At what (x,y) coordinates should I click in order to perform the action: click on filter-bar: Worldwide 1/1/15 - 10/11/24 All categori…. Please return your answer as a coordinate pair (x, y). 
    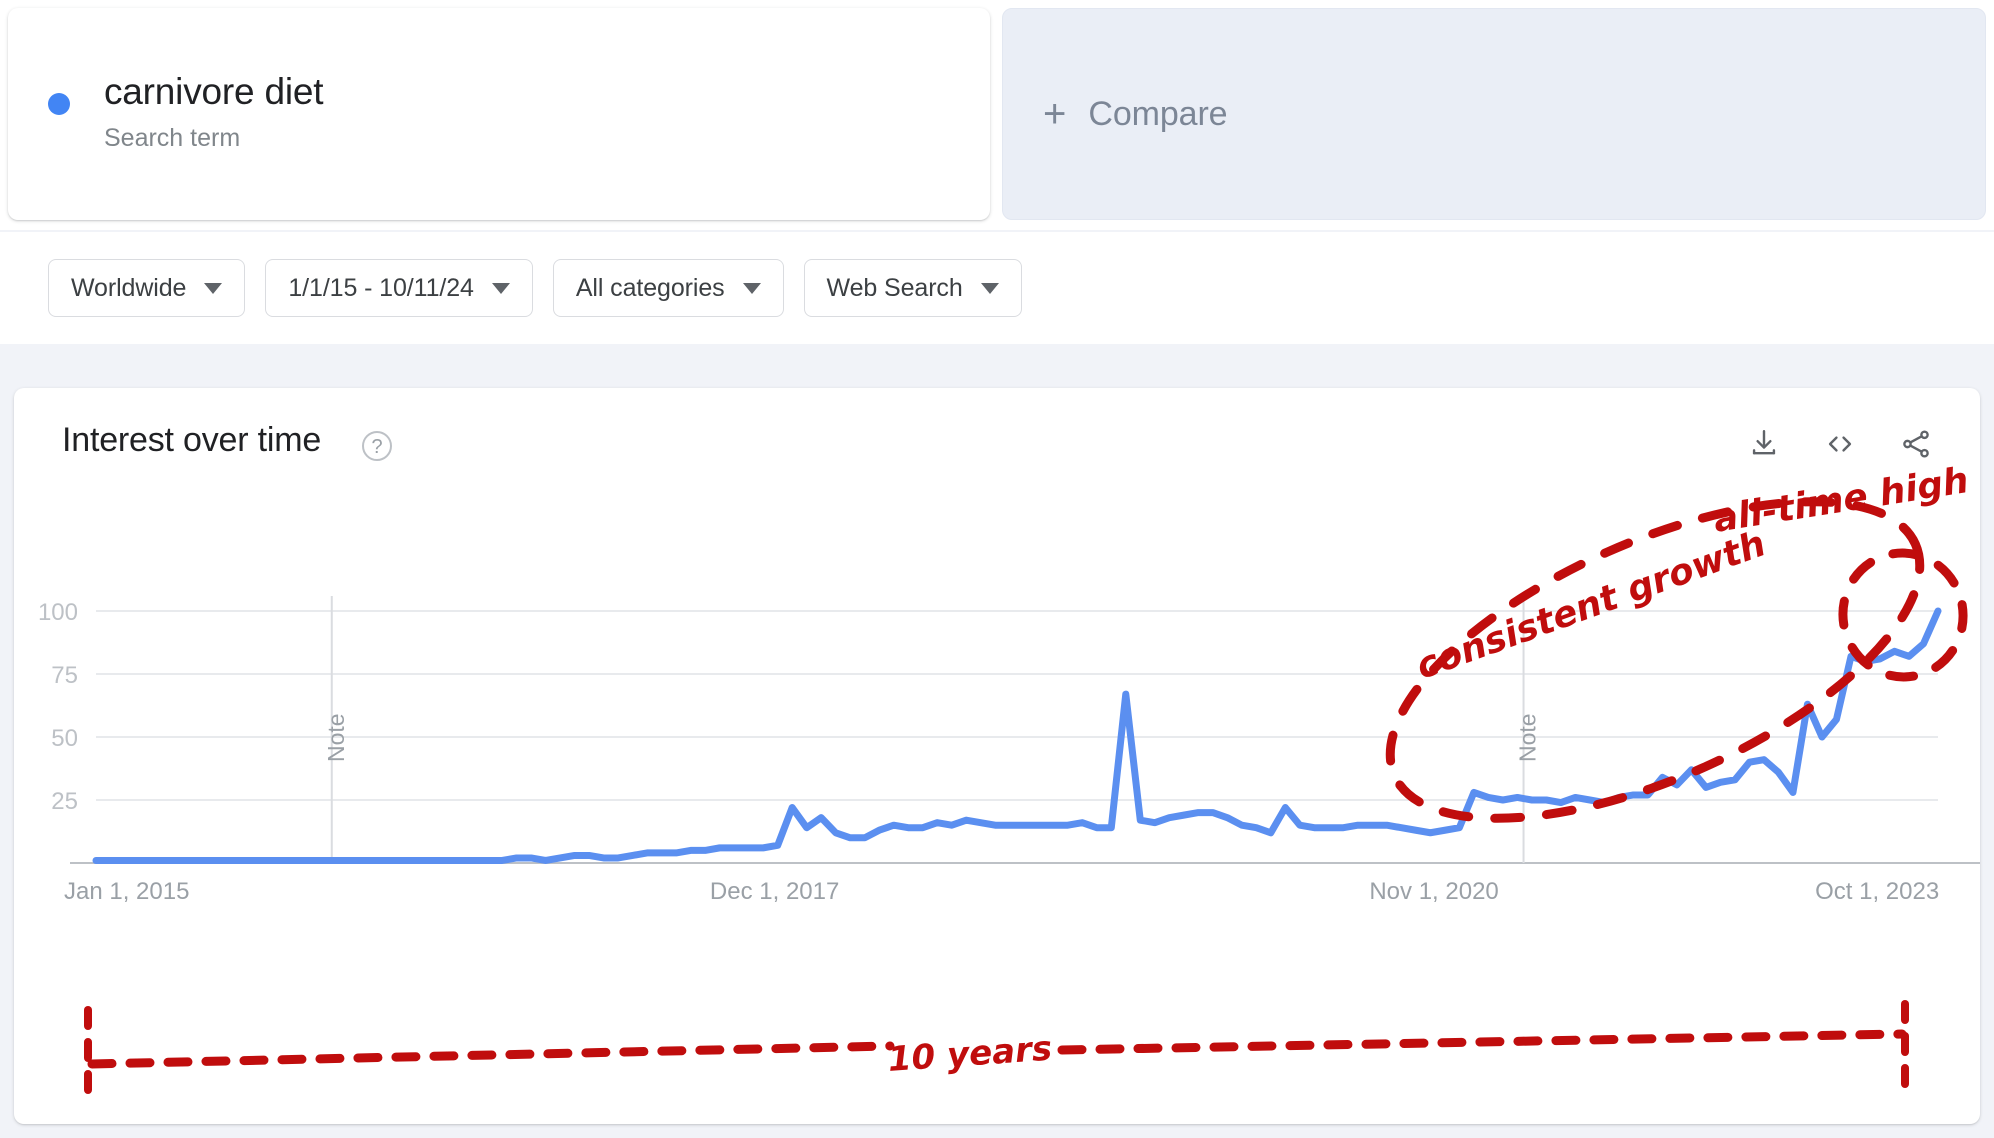
    Looking at the image, I should click on (997, 288).